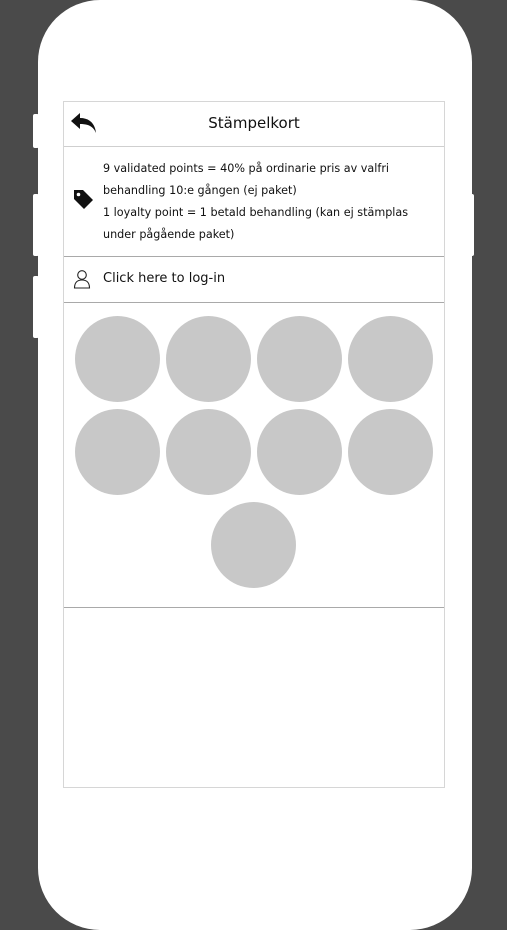  Describe the element at coordinates (164, 278) in the screenshot. I see `login-label: Click here to log-in` at that location.